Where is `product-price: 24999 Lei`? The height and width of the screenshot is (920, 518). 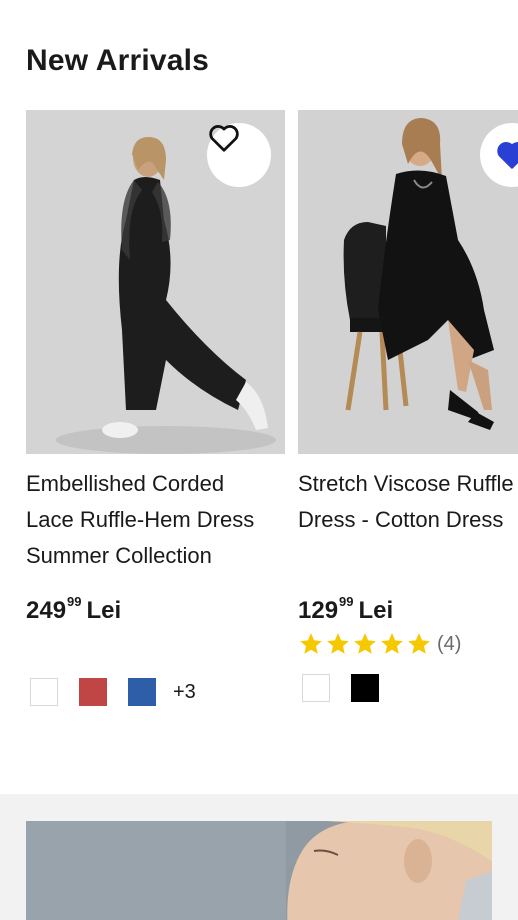 product-price: 24999 Lei is located at coordinates (155, 607).